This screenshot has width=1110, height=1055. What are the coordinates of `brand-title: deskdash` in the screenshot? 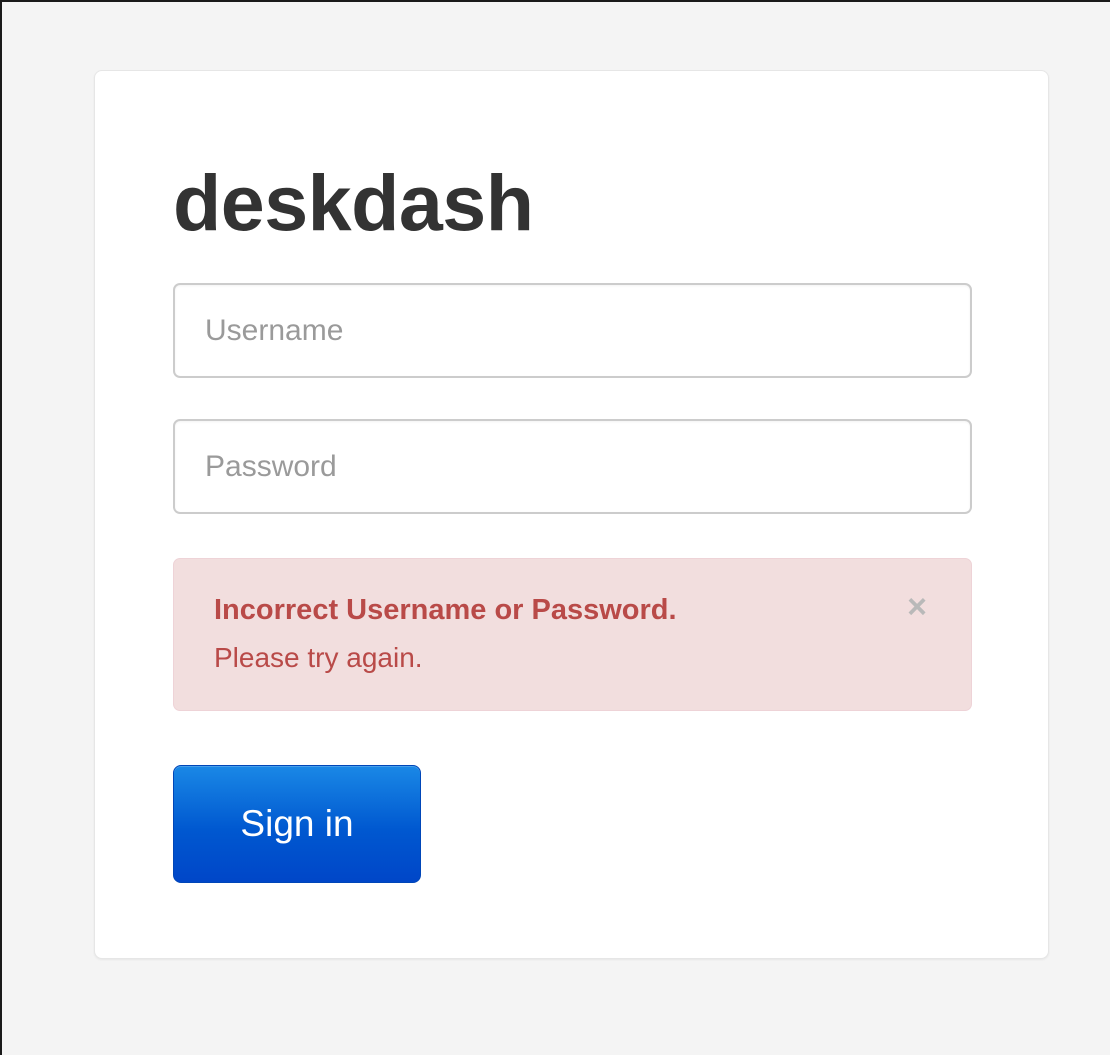 It's located at (353, 202).